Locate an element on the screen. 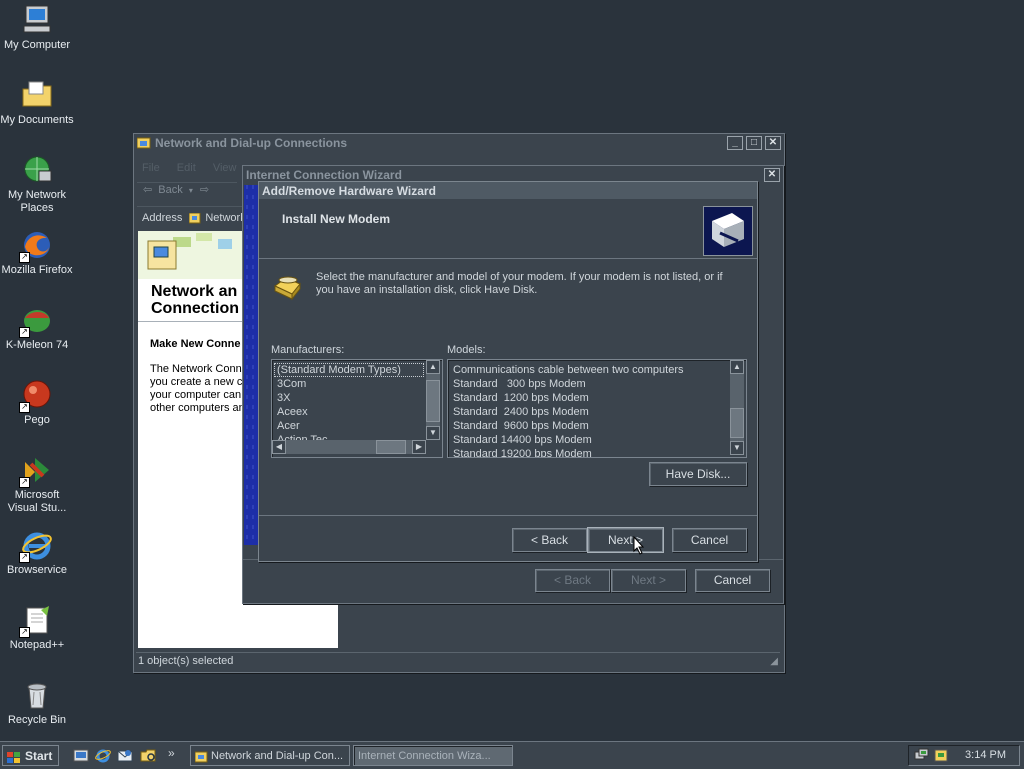 The image size is (1024, 769). start-label: Start is located at coordinates (39, 756).